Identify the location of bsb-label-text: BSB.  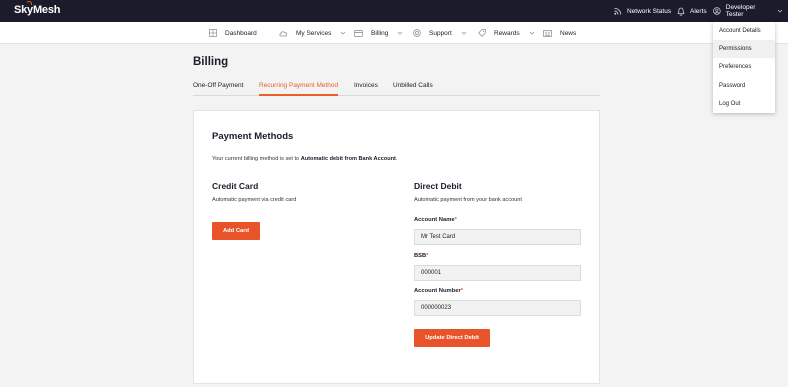
(420, 256).